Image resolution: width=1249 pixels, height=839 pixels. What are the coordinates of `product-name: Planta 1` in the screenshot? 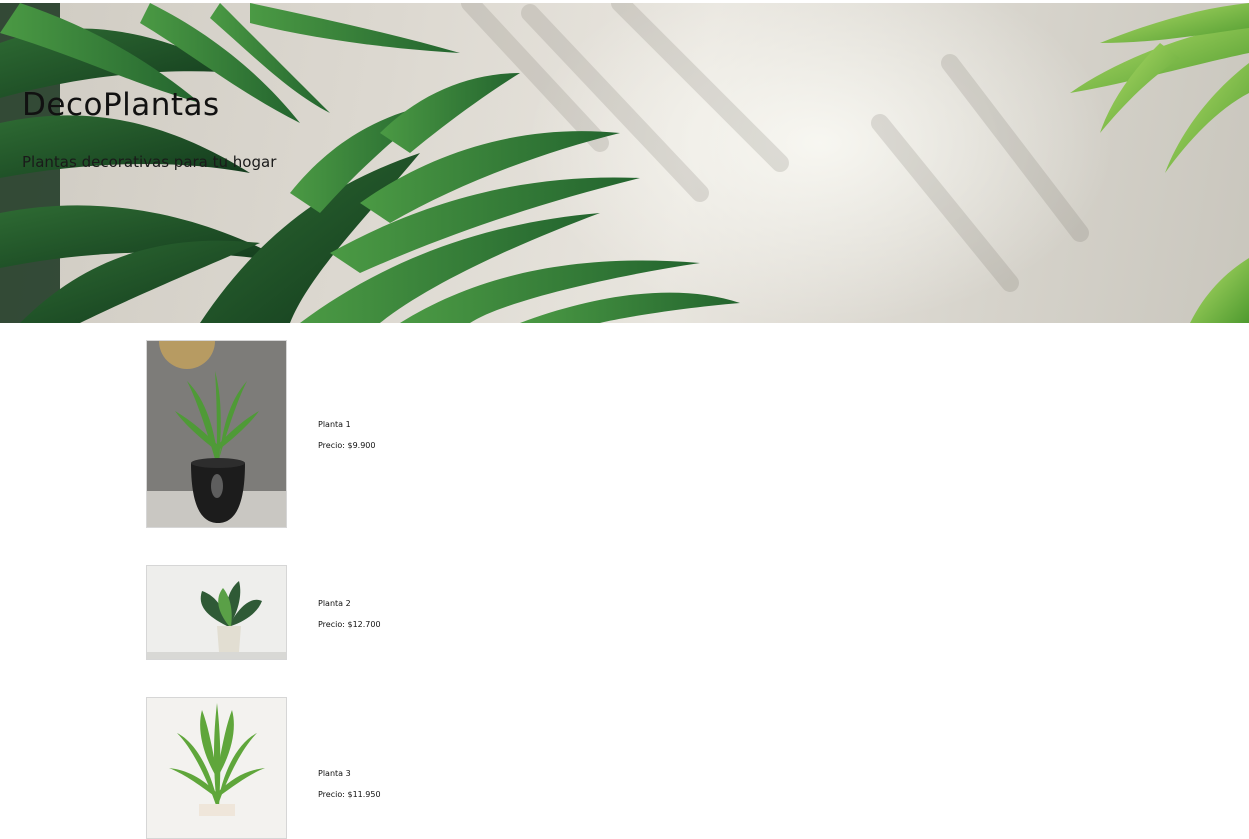 It's located at (334, 424).